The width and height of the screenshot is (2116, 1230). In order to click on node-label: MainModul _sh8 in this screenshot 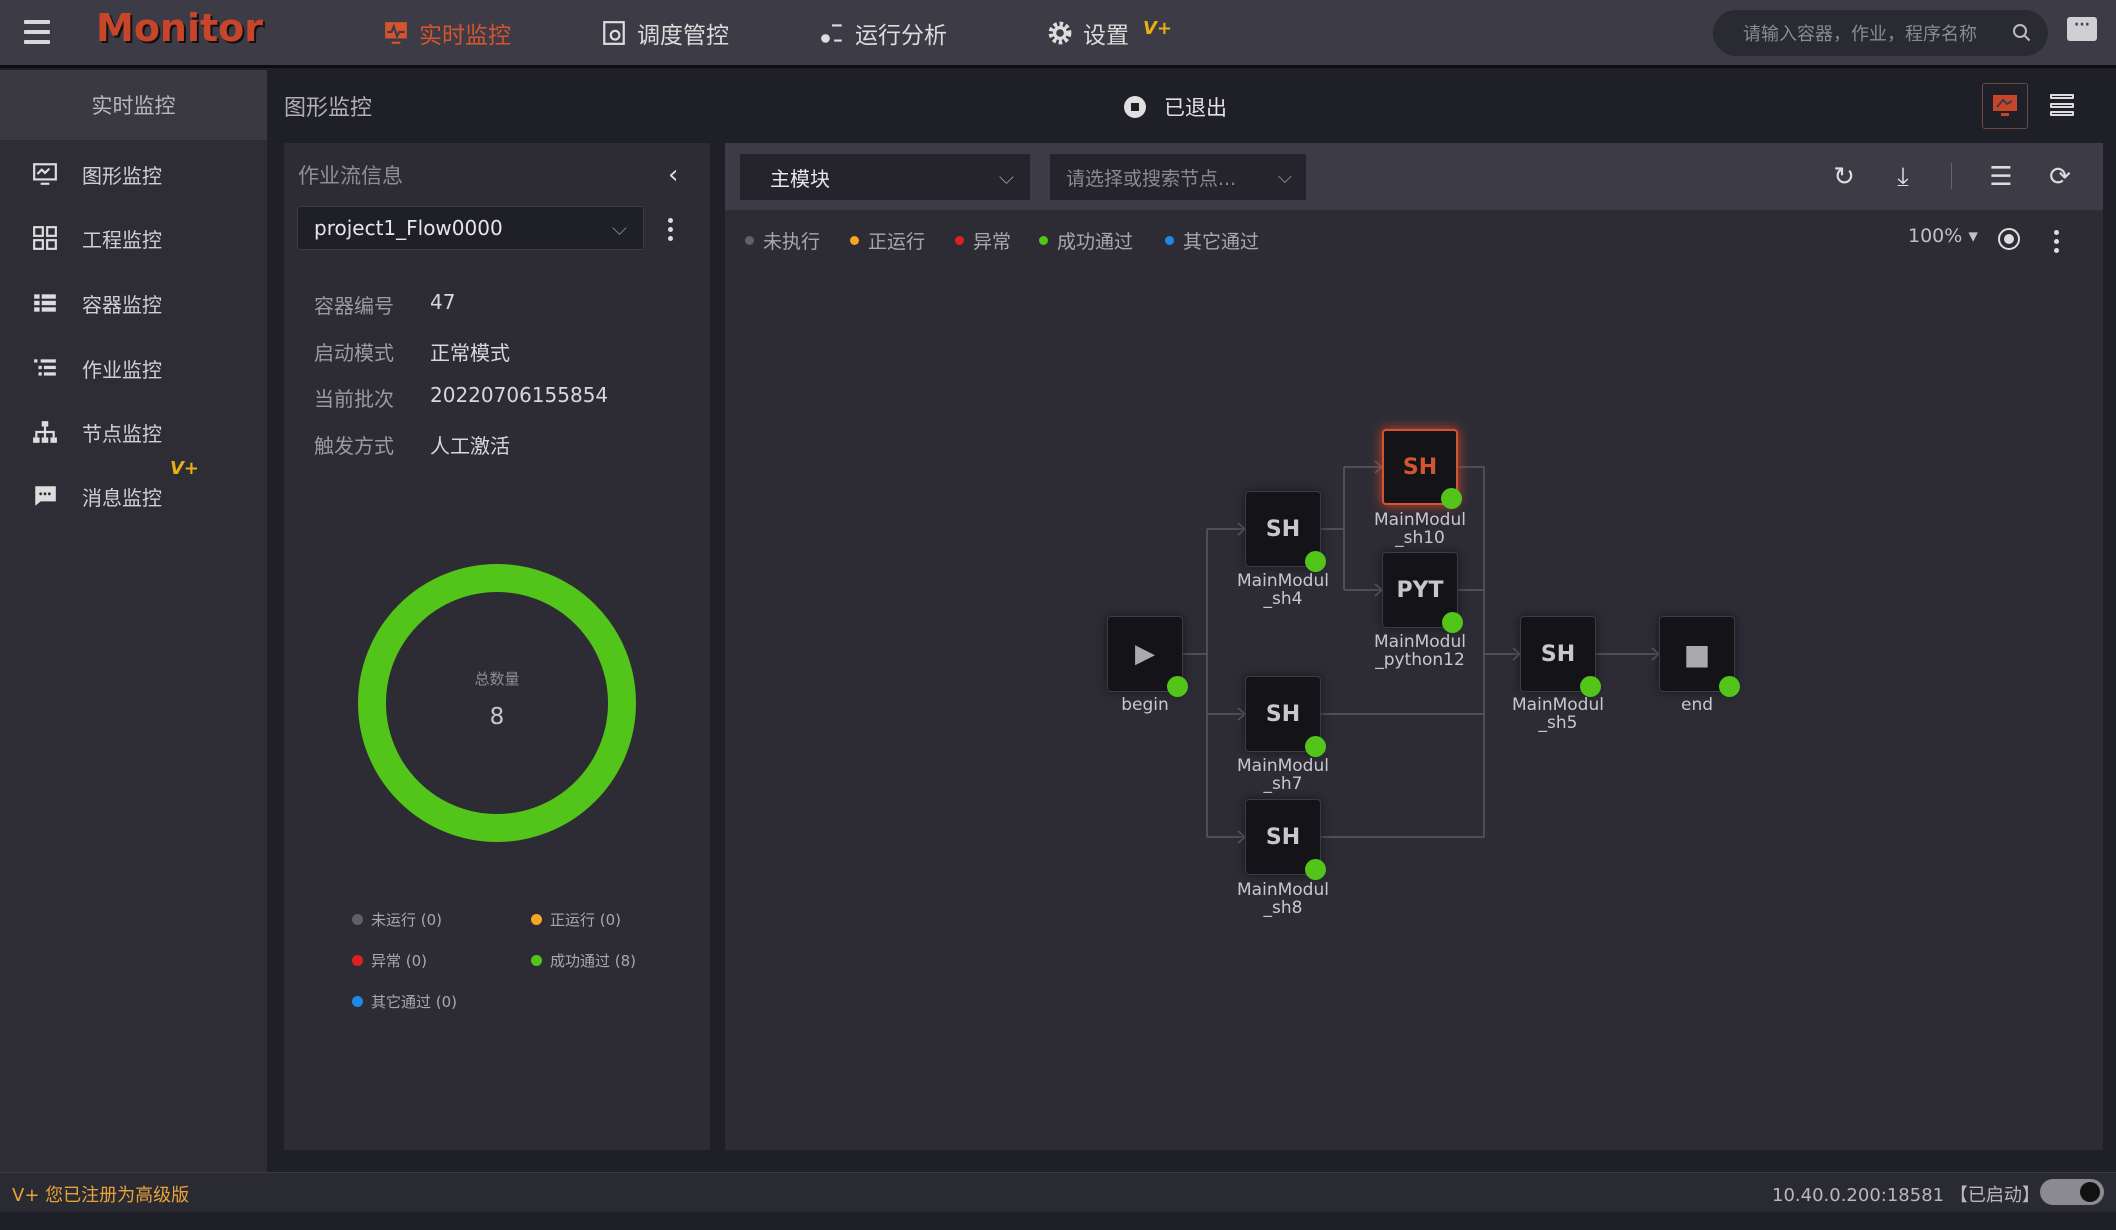, I will do `click(1283, 899)`.